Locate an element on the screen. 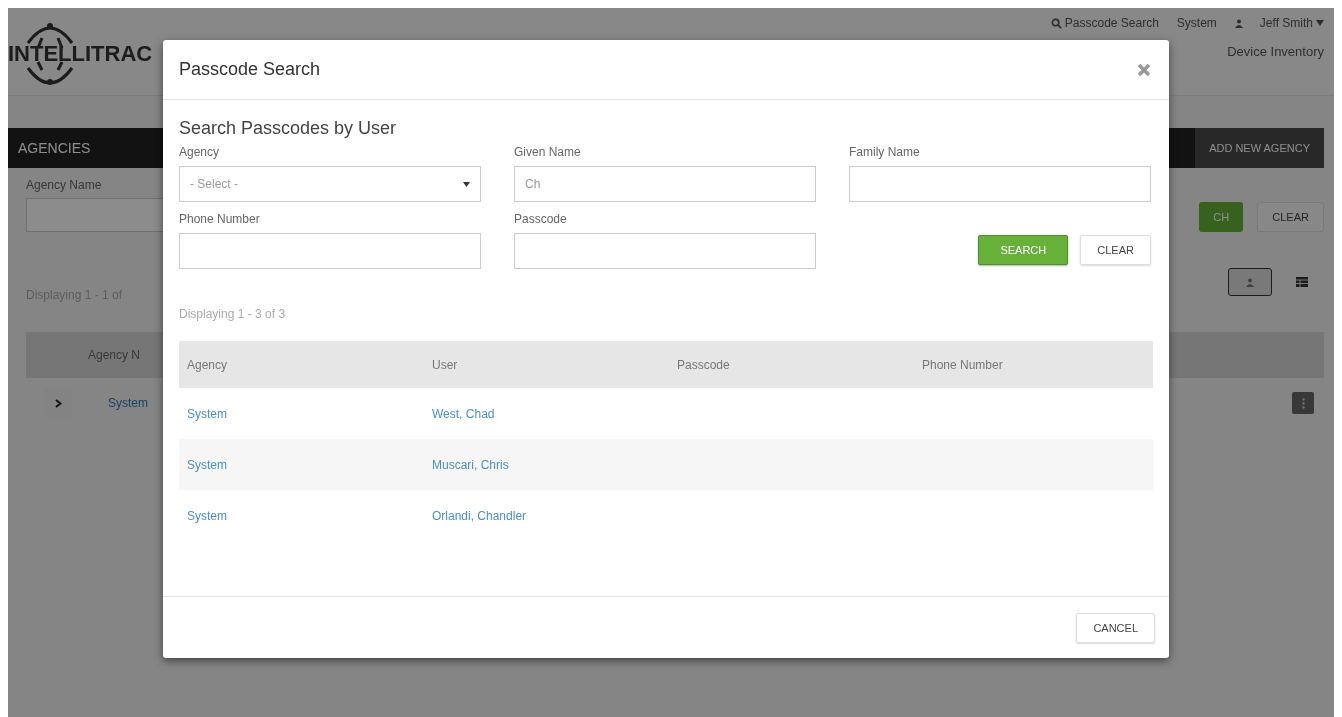 Image resolution: width=1342 pixels, height=717 pixels. column-header: Phone Number is located at coordinates (962, 364).